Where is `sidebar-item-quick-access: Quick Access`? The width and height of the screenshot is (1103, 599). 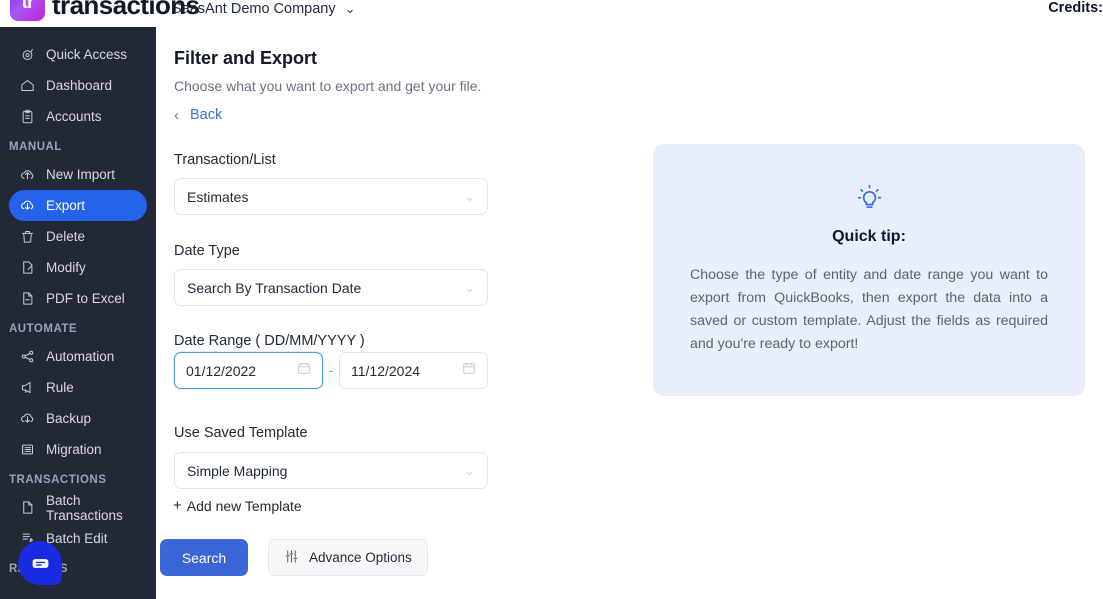
sidebar-item-quick-access: Quick Access is located at coordinates (78, 54).